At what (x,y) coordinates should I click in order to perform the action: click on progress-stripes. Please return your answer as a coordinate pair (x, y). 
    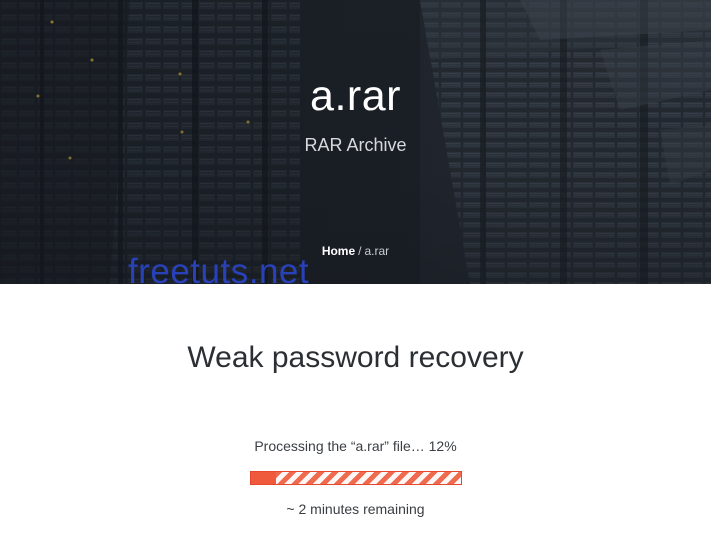
    Looking at the image, I should click on (356, 478).